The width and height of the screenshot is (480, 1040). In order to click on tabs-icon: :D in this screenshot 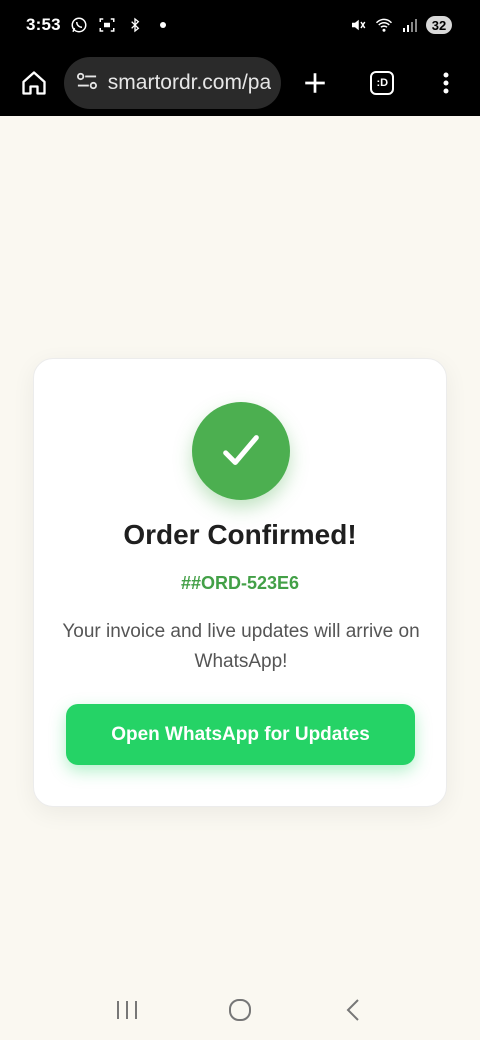, I will do `click(382, 83)`.